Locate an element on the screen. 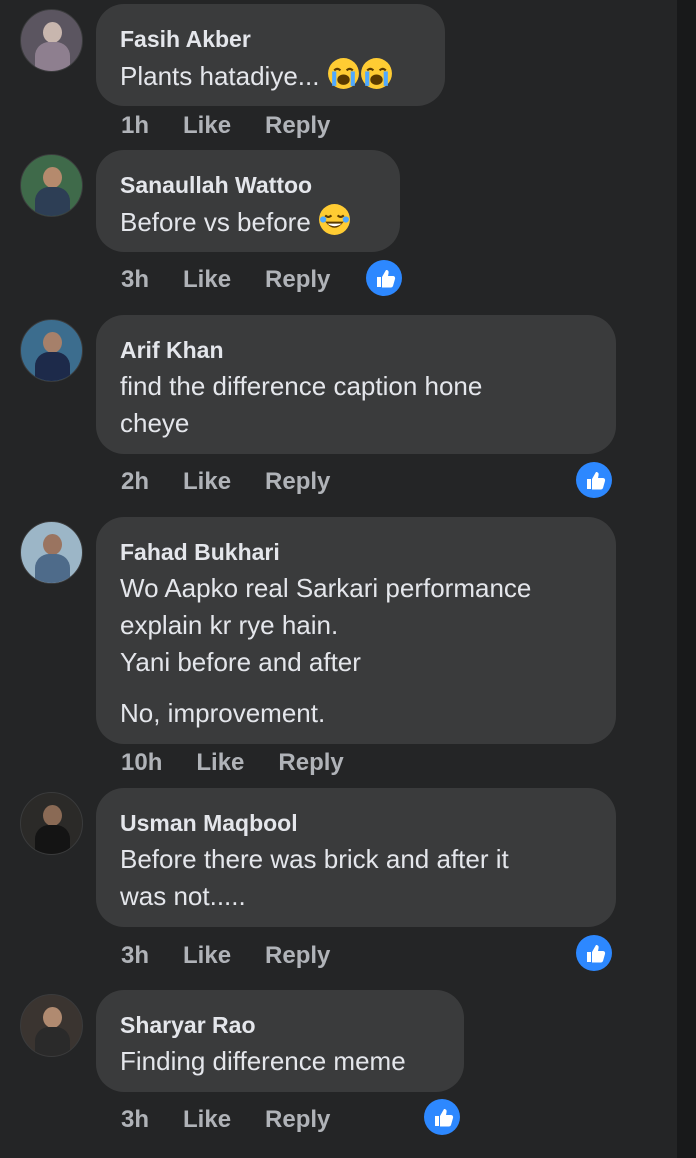 Image resolution: width=696 pixels, height=1158 pixels. comment-actions: 2h Like Reply is located at coordinates (242, 482).